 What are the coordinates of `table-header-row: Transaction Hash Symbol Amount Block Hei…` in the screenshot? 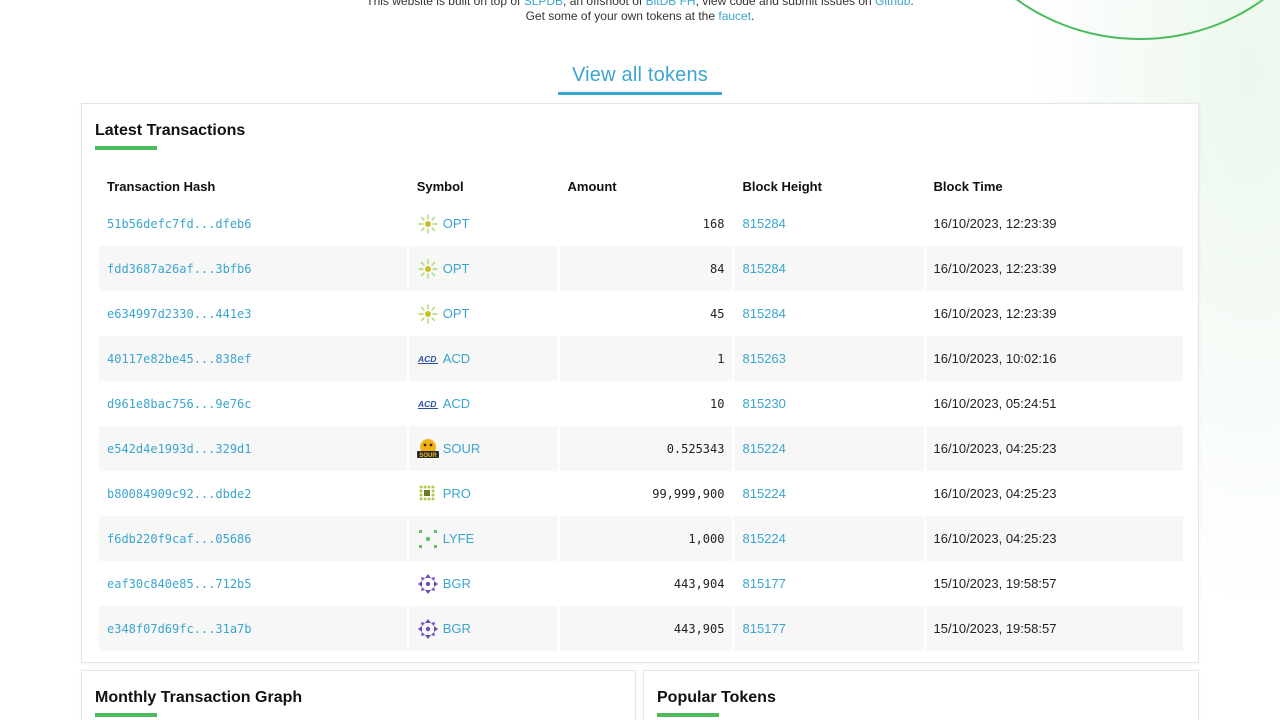 It's located at (641, 186).